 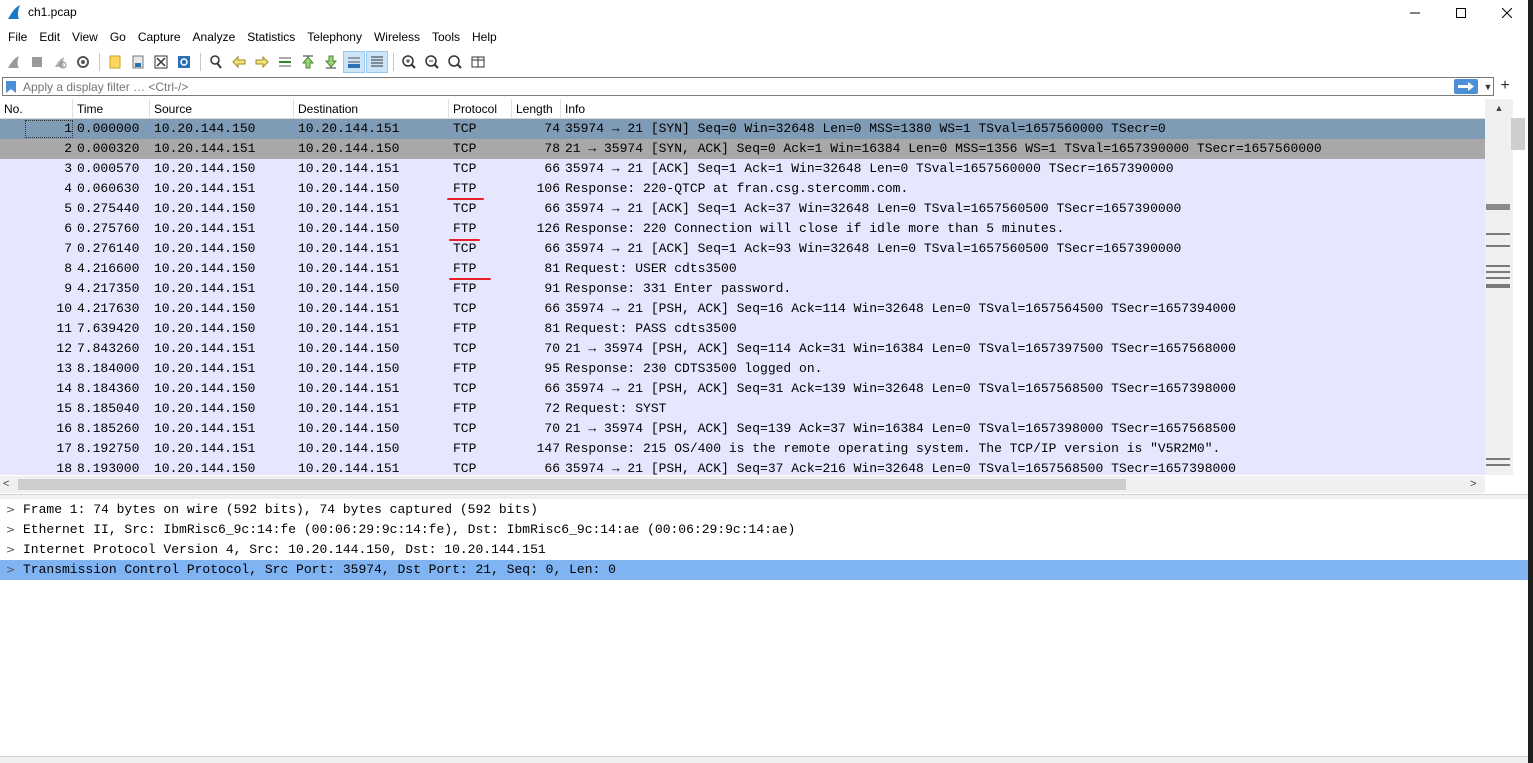 I want to click on normal-size-button, so click(x=455, y=62).